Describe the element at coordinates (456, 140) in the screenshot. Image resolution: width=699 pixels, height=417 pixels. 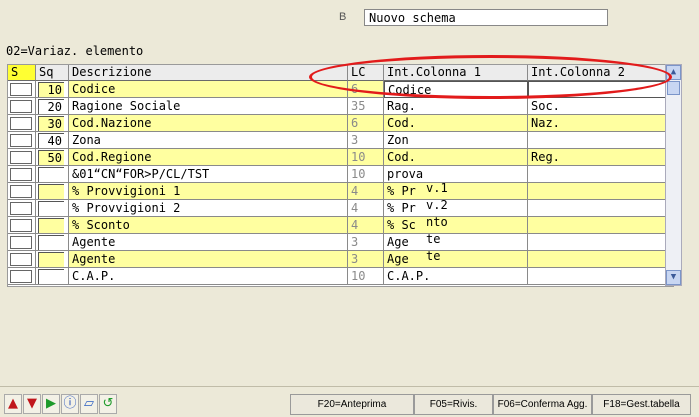
I see `column1-cell: Zon` at that location.